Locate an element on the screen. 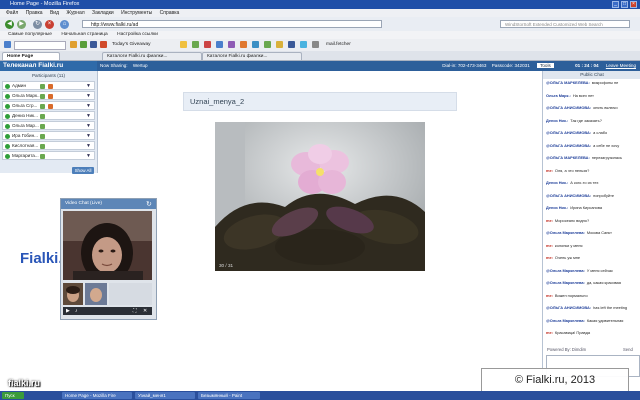 The height and width of the screenshot is (400, 640). taskbar-item: Узнай_меня1 is located at coordinates (165, 395).